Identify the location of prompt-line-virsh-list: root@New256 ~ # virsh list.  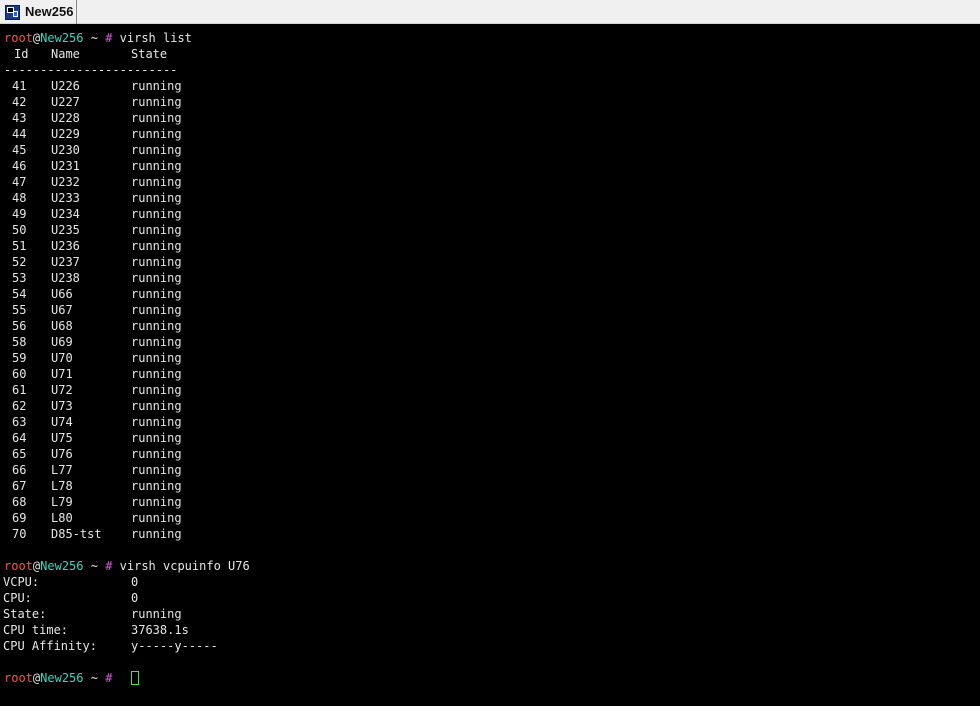
(98, 38).